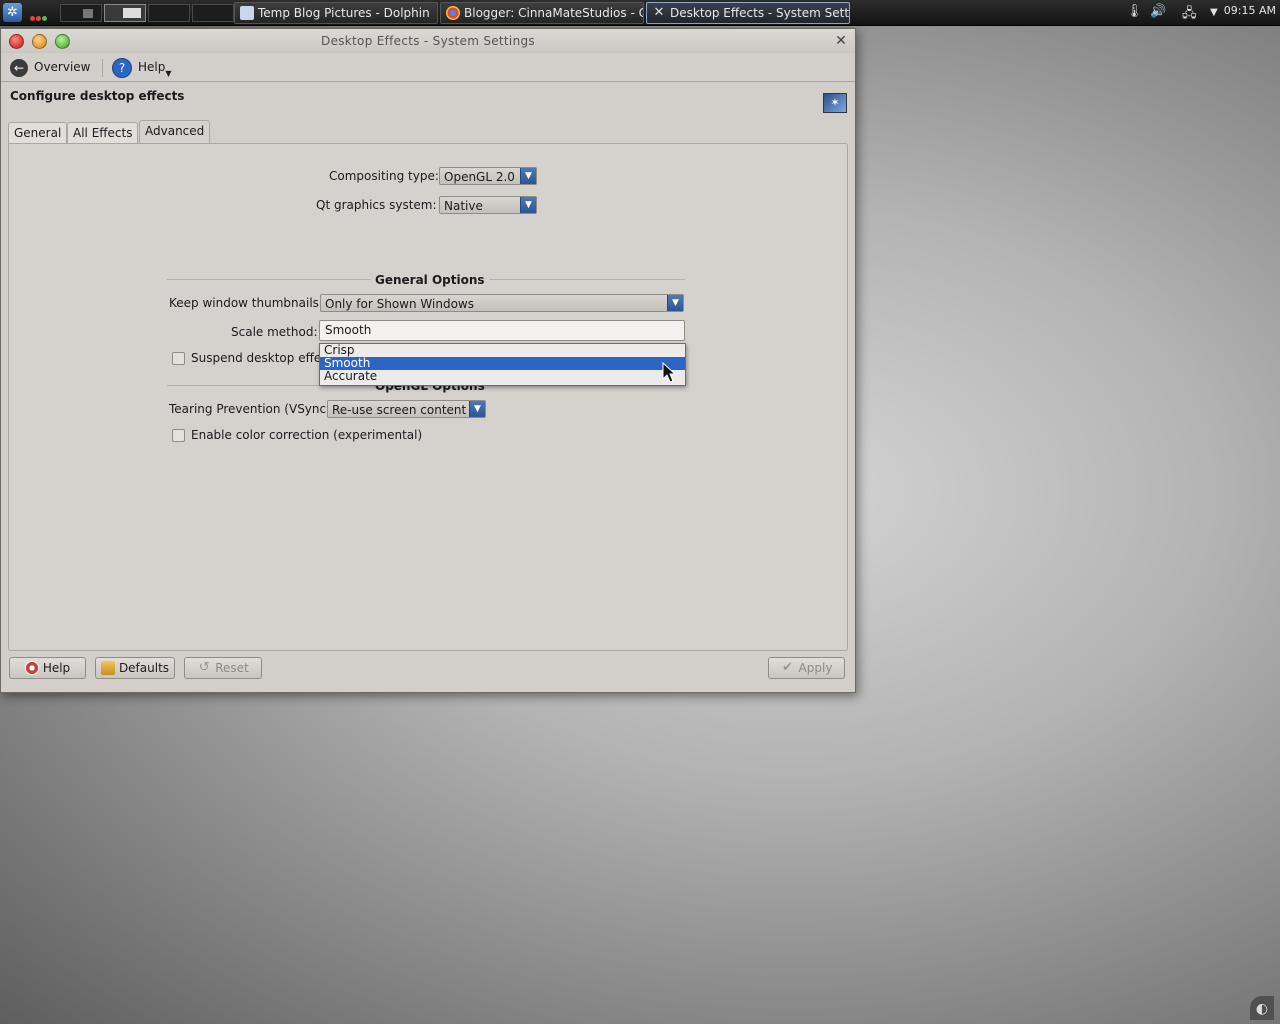 The width and height of the screenshot is (1280, 1024). Describe the element at coordinates (479, 177) in the screenshot. I see `compositing-type-value: OpenGL 2.0` at that location.